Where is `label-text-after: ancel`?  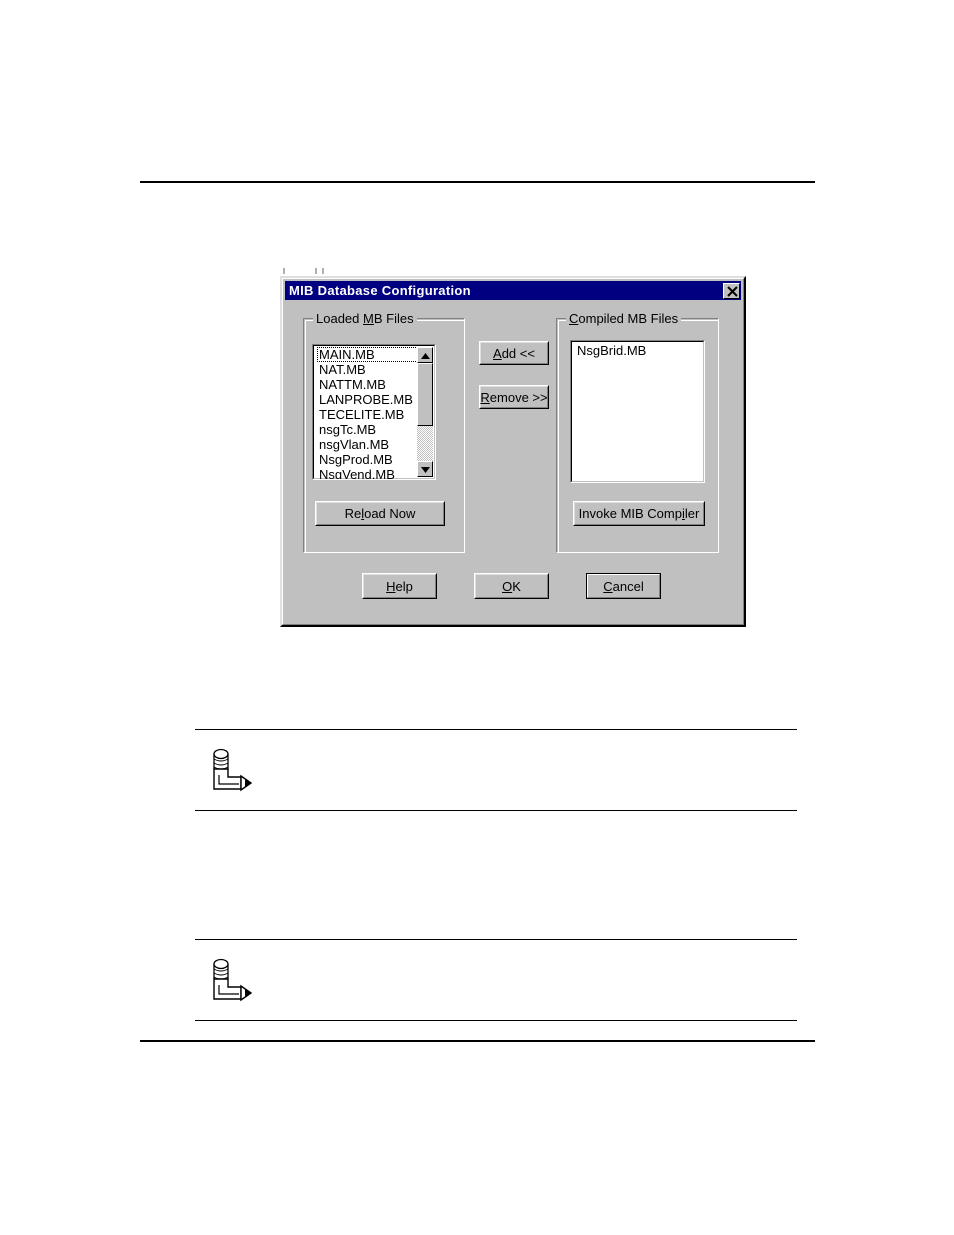
label-text-after: ancel is located at coordinates (628, 586).